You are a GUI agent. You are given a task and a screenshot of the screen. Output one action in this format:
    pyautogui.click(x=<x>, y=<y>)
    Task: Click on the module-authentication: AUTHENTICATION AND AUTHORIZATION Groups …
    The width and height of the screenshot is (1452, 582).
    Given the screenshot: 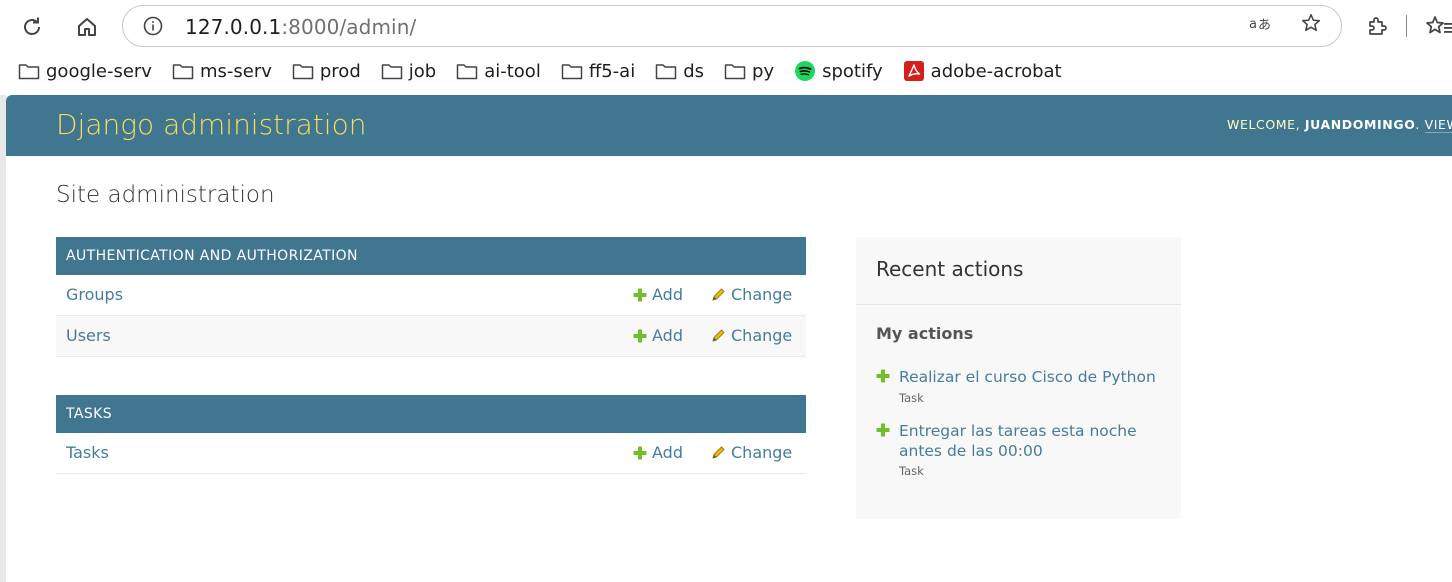 What is the action you would take?
    pyautogui.click(x=431, y=297)
    